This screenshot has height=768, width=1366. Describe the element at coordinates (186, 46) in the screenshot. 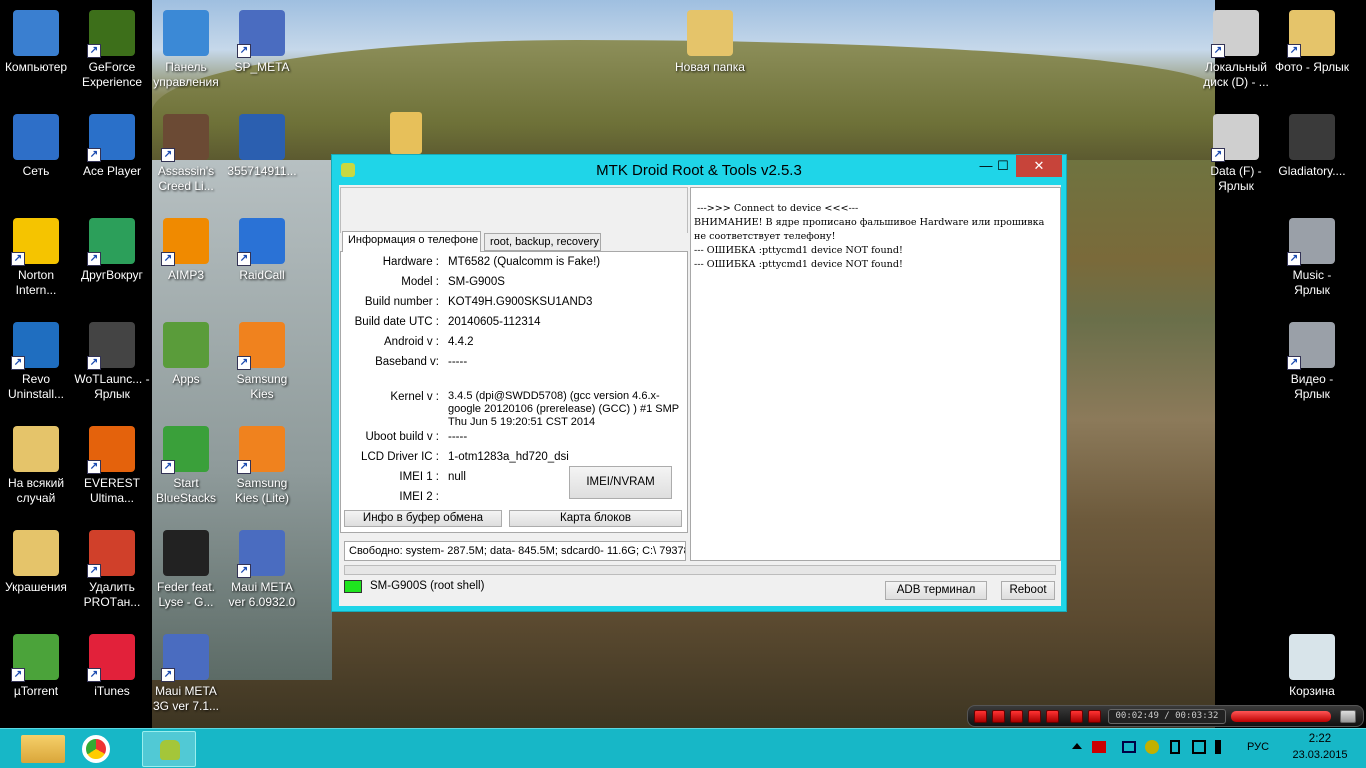

I see `desktop-icon: Панель управления` at that location.